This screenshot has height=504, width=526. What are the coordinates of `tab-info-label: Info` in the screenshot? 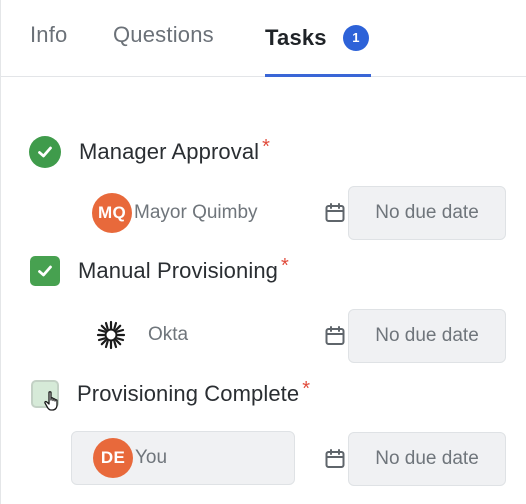 It's located at (49, 34).